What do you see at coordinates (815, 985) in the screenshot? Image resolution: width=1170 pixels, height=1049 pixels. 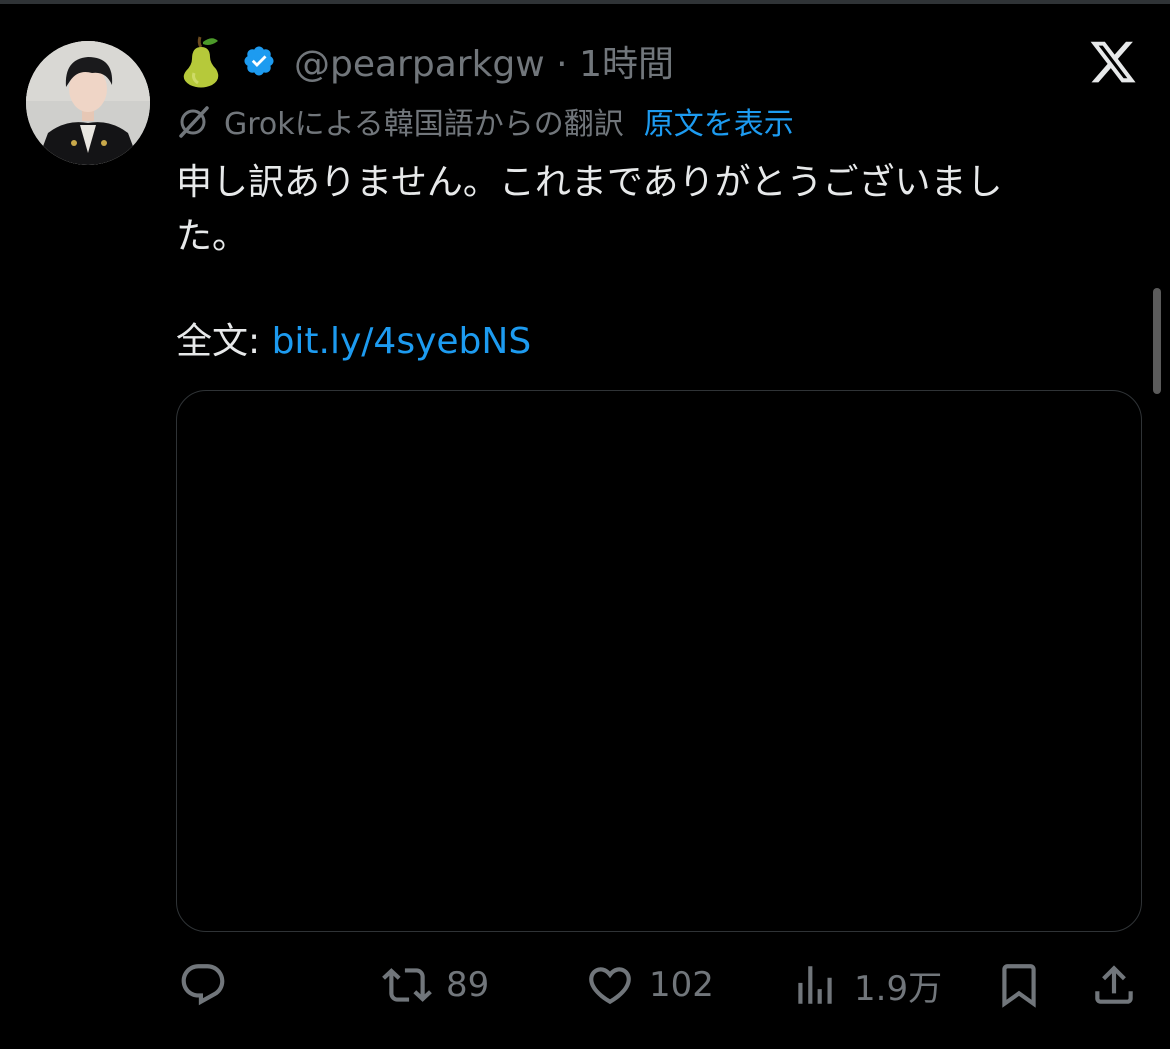 I see `views-chart-icon` at bounding box center [815, 985].